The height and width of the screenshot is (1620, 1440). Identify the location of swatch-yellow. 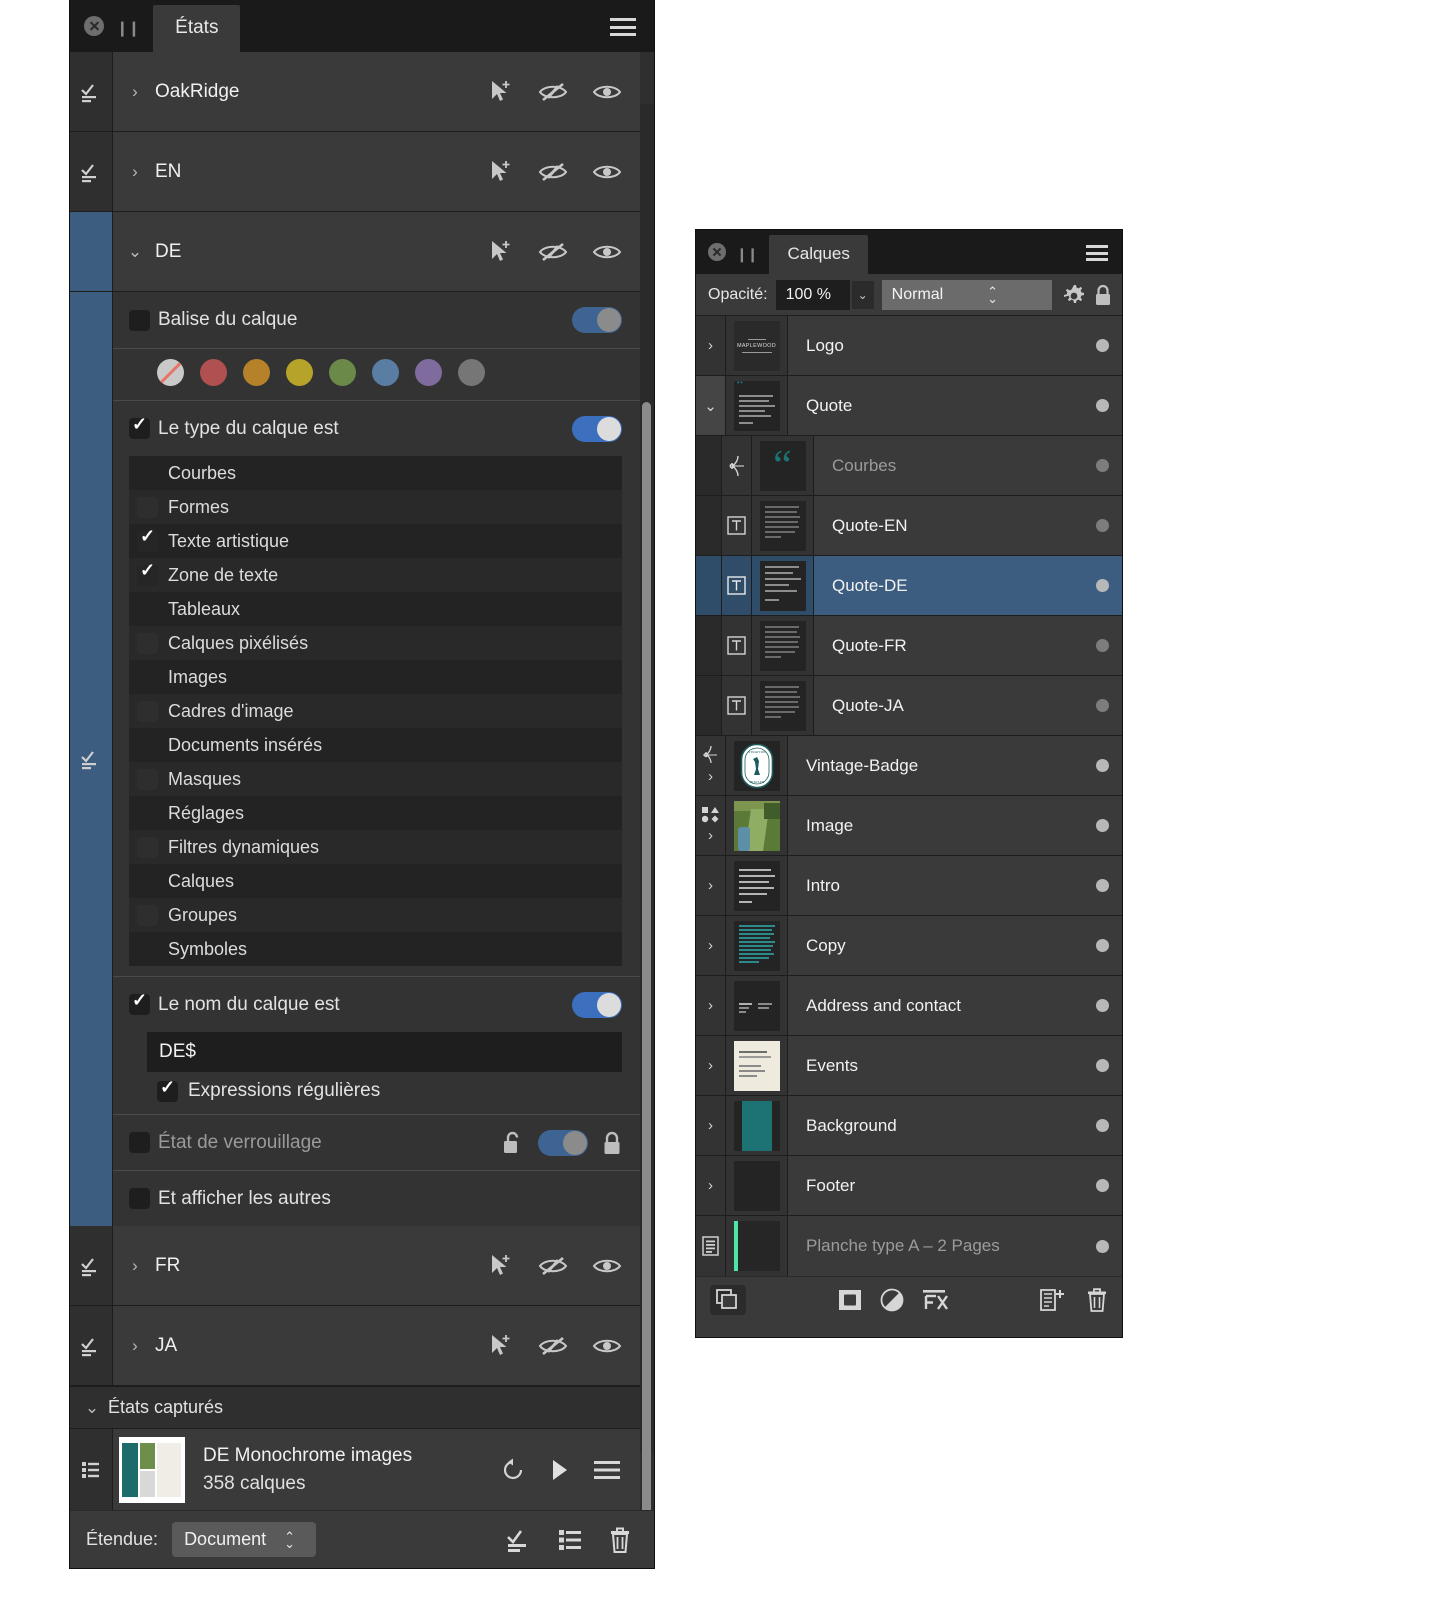
(299, 372).